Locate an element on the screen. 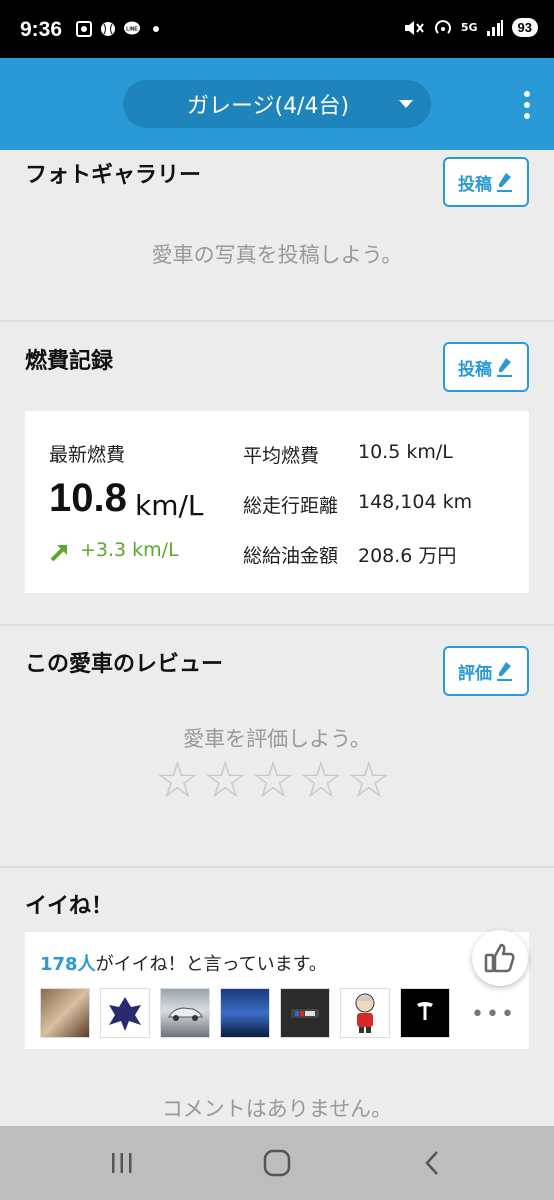  likes-card: 178人がイイね！と言っています。 ••• is located at coordinates (277, 990).